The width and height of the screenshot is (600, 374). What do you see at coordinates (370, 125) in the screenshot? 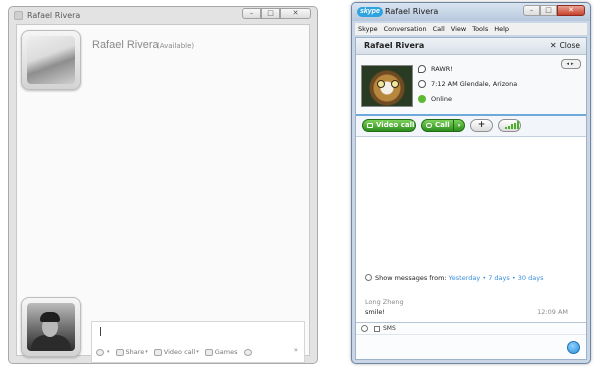
I see `video-camera-icon` at bounding box center [370, 125].